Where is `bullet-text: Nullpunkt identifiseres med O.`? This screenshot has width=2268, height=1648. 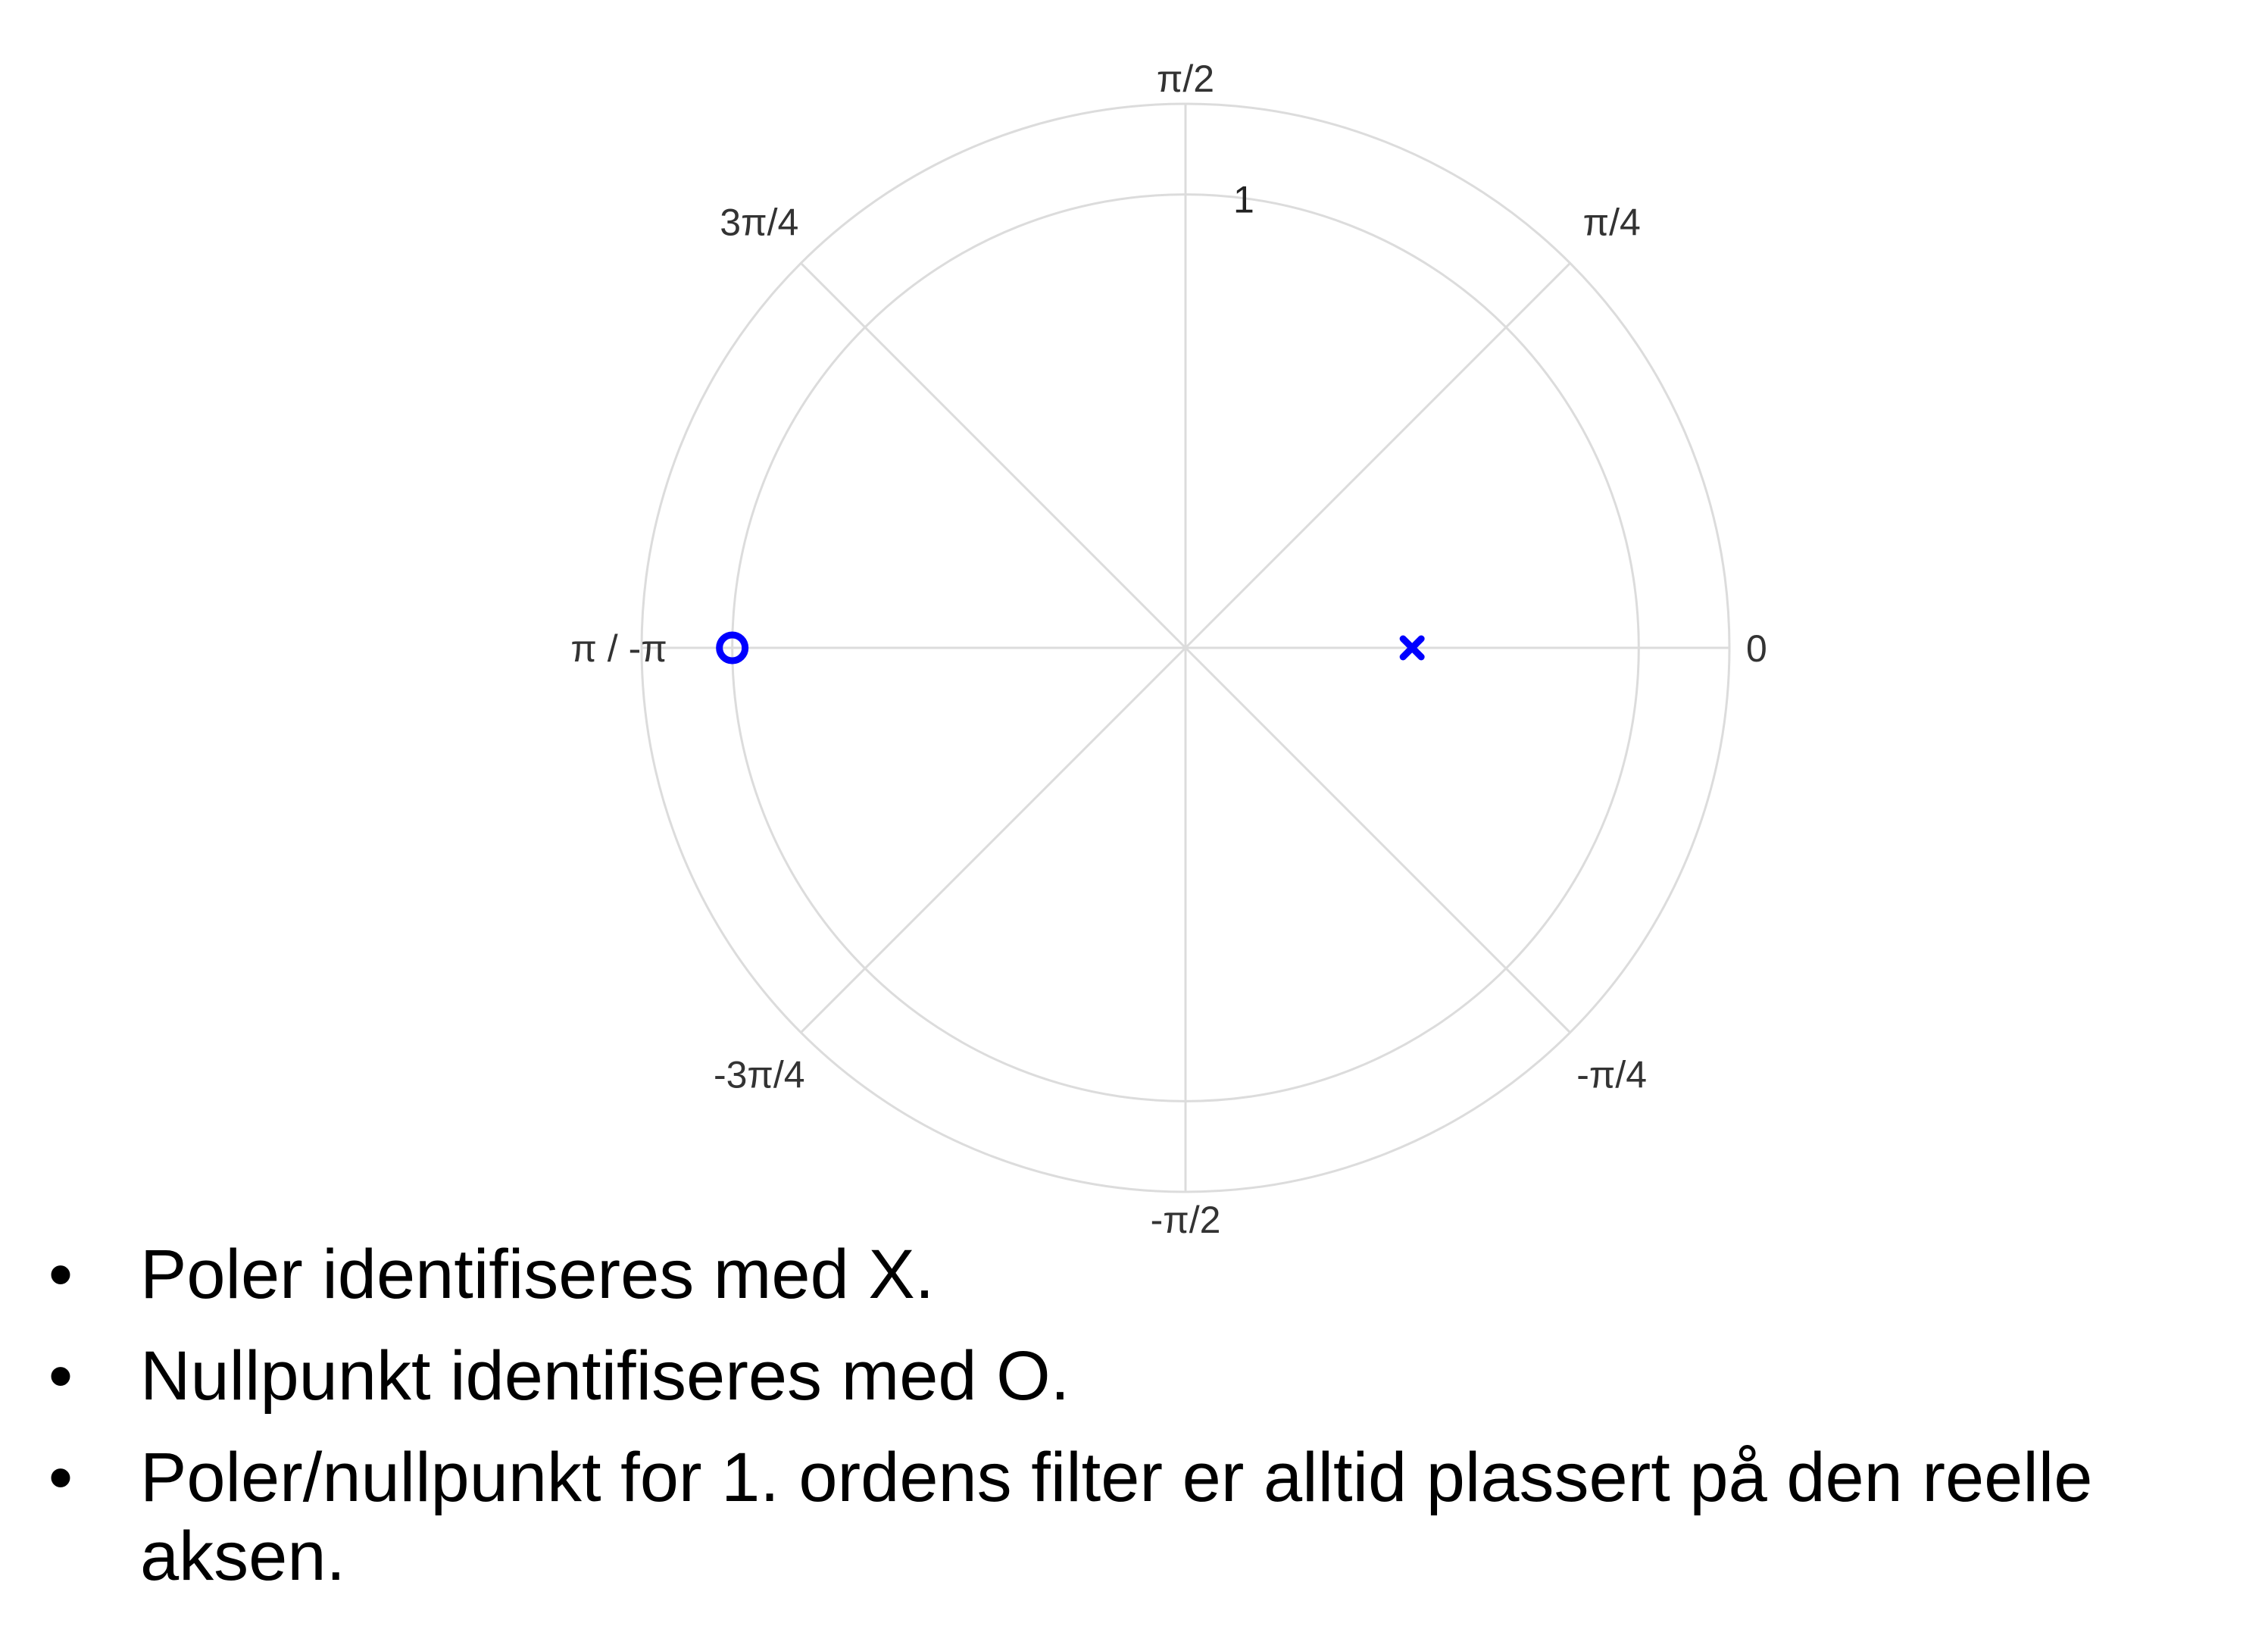
bullet-text: Nullpunkt identifiseres med O. is located at coordinates (605, 1376).